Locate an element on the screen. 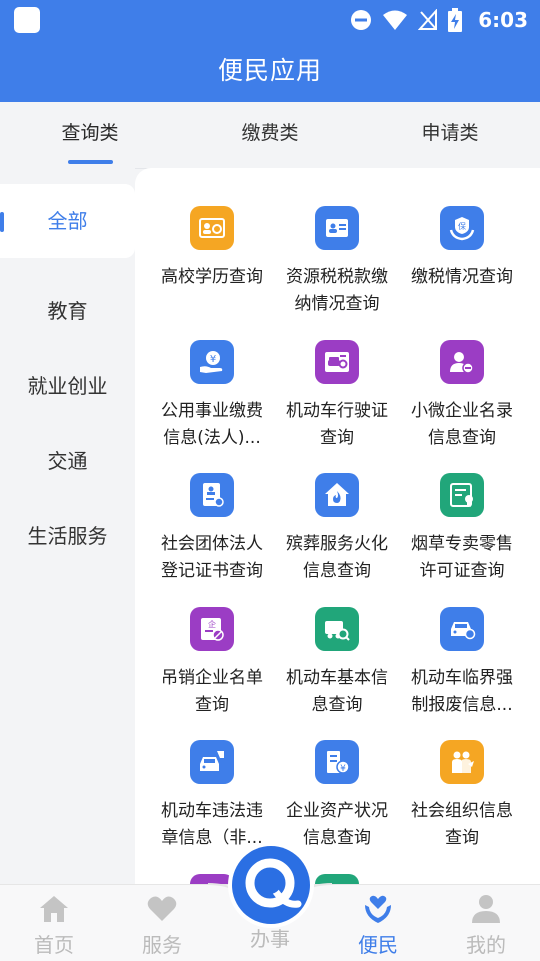  do-not-disturb-icon is located at coordinates (361, 20).